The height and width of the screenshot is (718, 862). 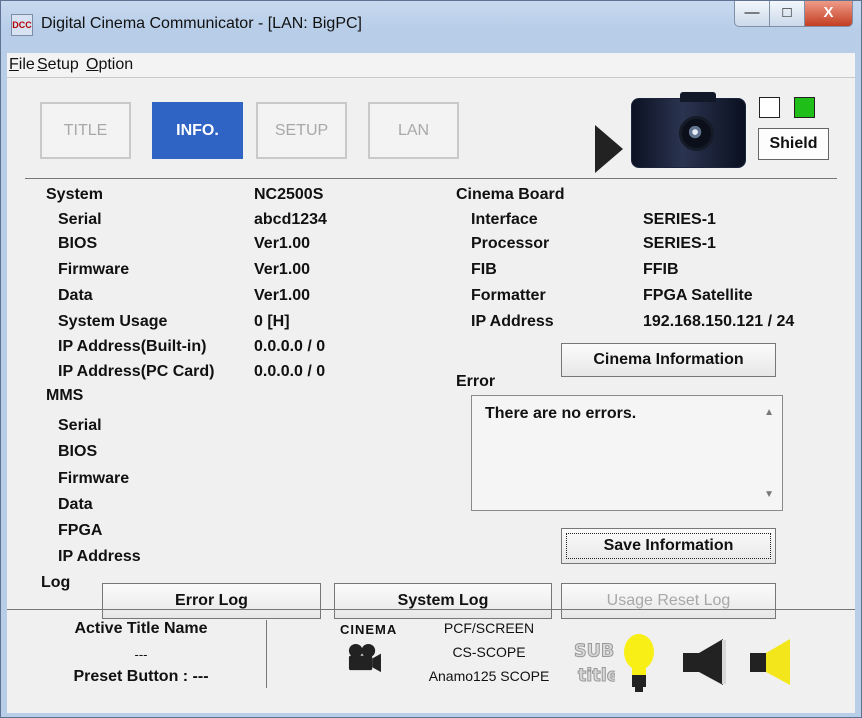 I want to click on tab-info: INFO., so click(x=197, y=130).